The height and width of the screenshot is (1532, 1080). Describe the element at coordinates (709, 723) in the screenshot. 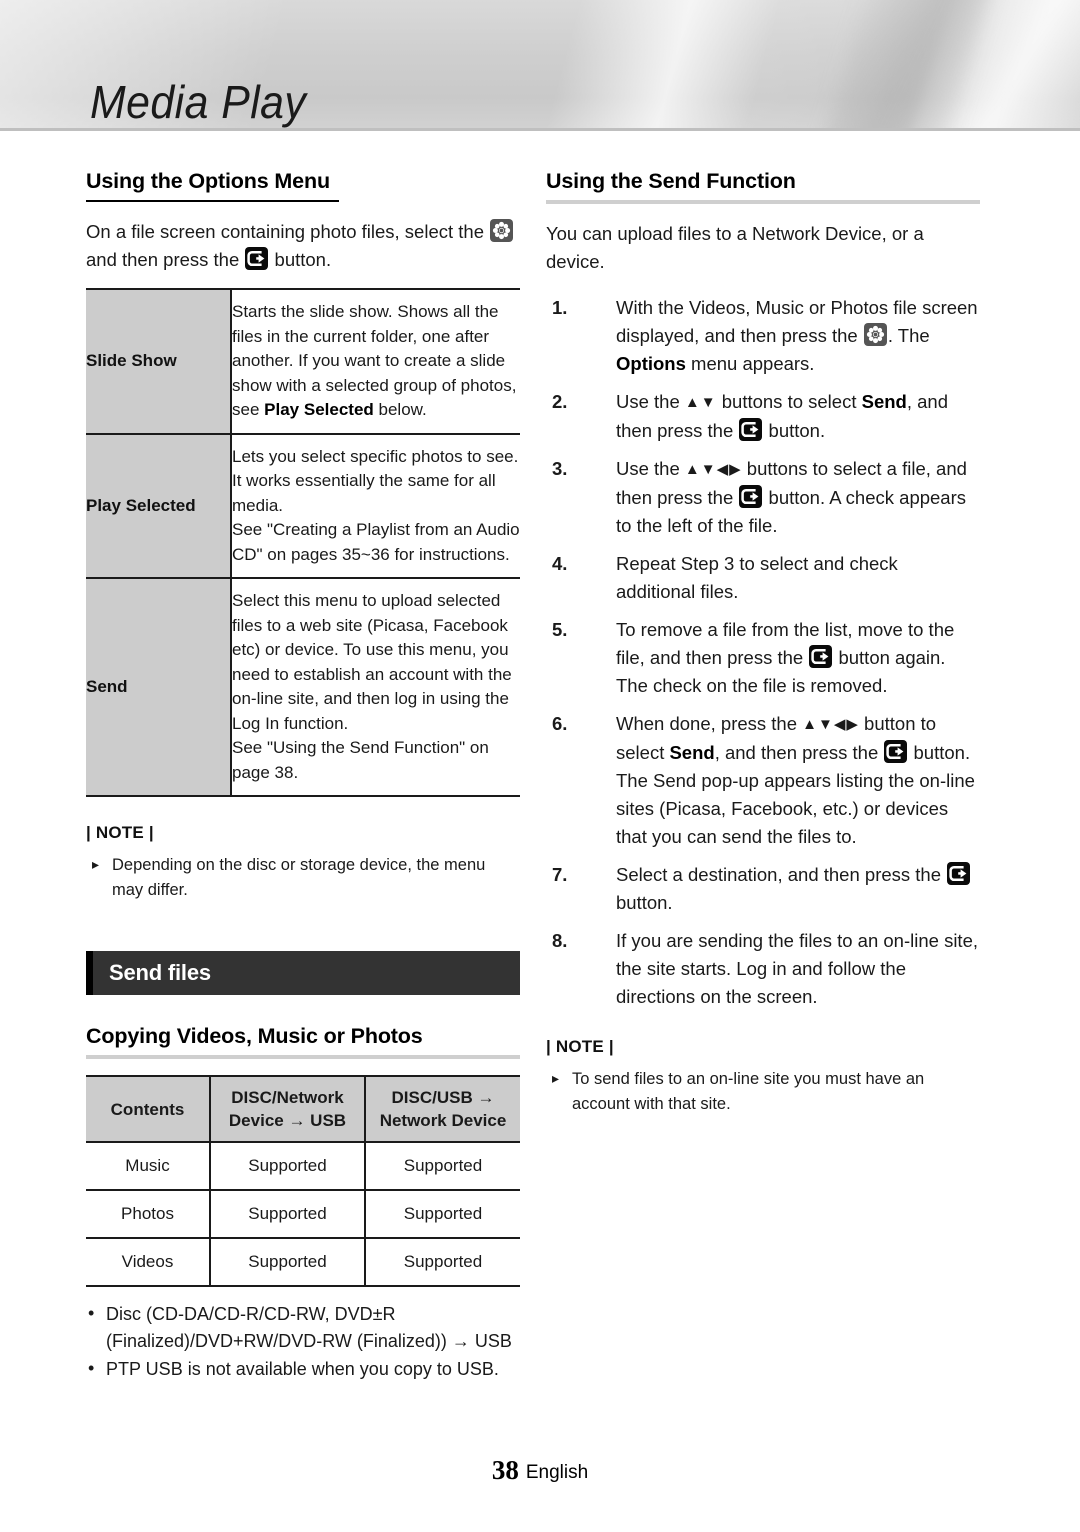

I see `step-text: When done, press the` at that location.